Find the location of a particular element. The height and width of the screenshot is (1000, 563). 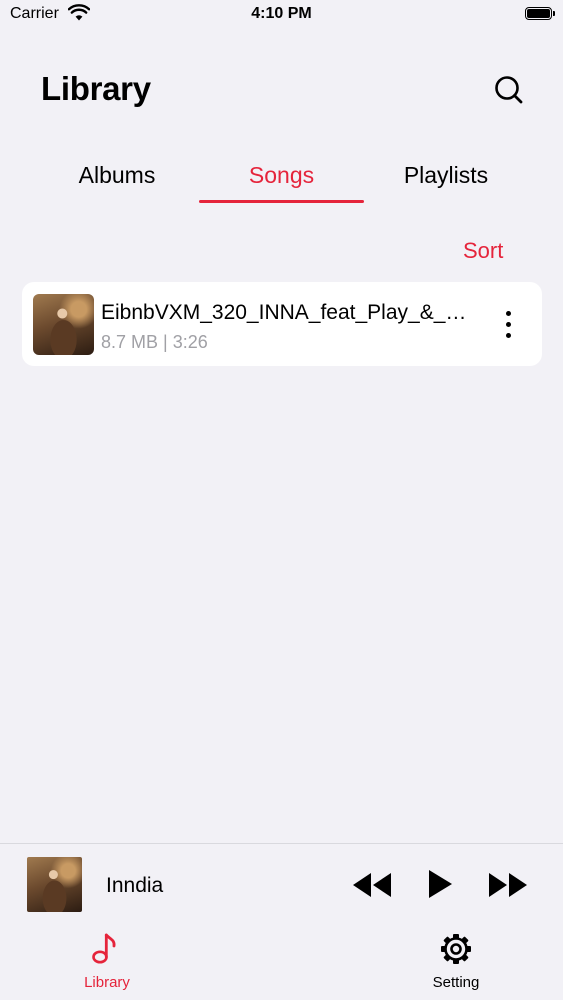

song-duration: 3:26 is located at coordinates (190, 342).